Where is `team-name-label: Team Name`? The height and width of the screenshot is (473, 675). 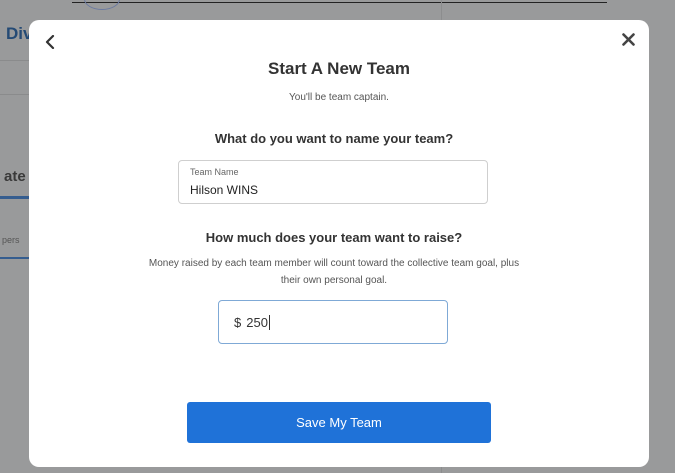 team-name-label: Team Name is located at coordinates (214, 172).